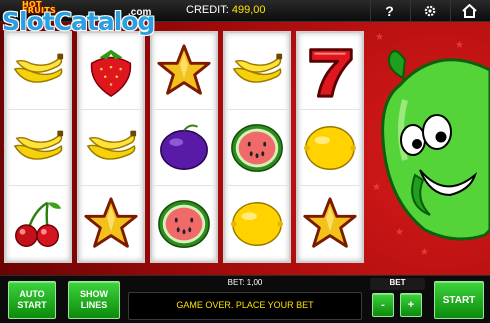  What do you see at coordinates (248, 10) in the screenshot?
I see `credit-value: 499,00` at bounding box center [248, 10].